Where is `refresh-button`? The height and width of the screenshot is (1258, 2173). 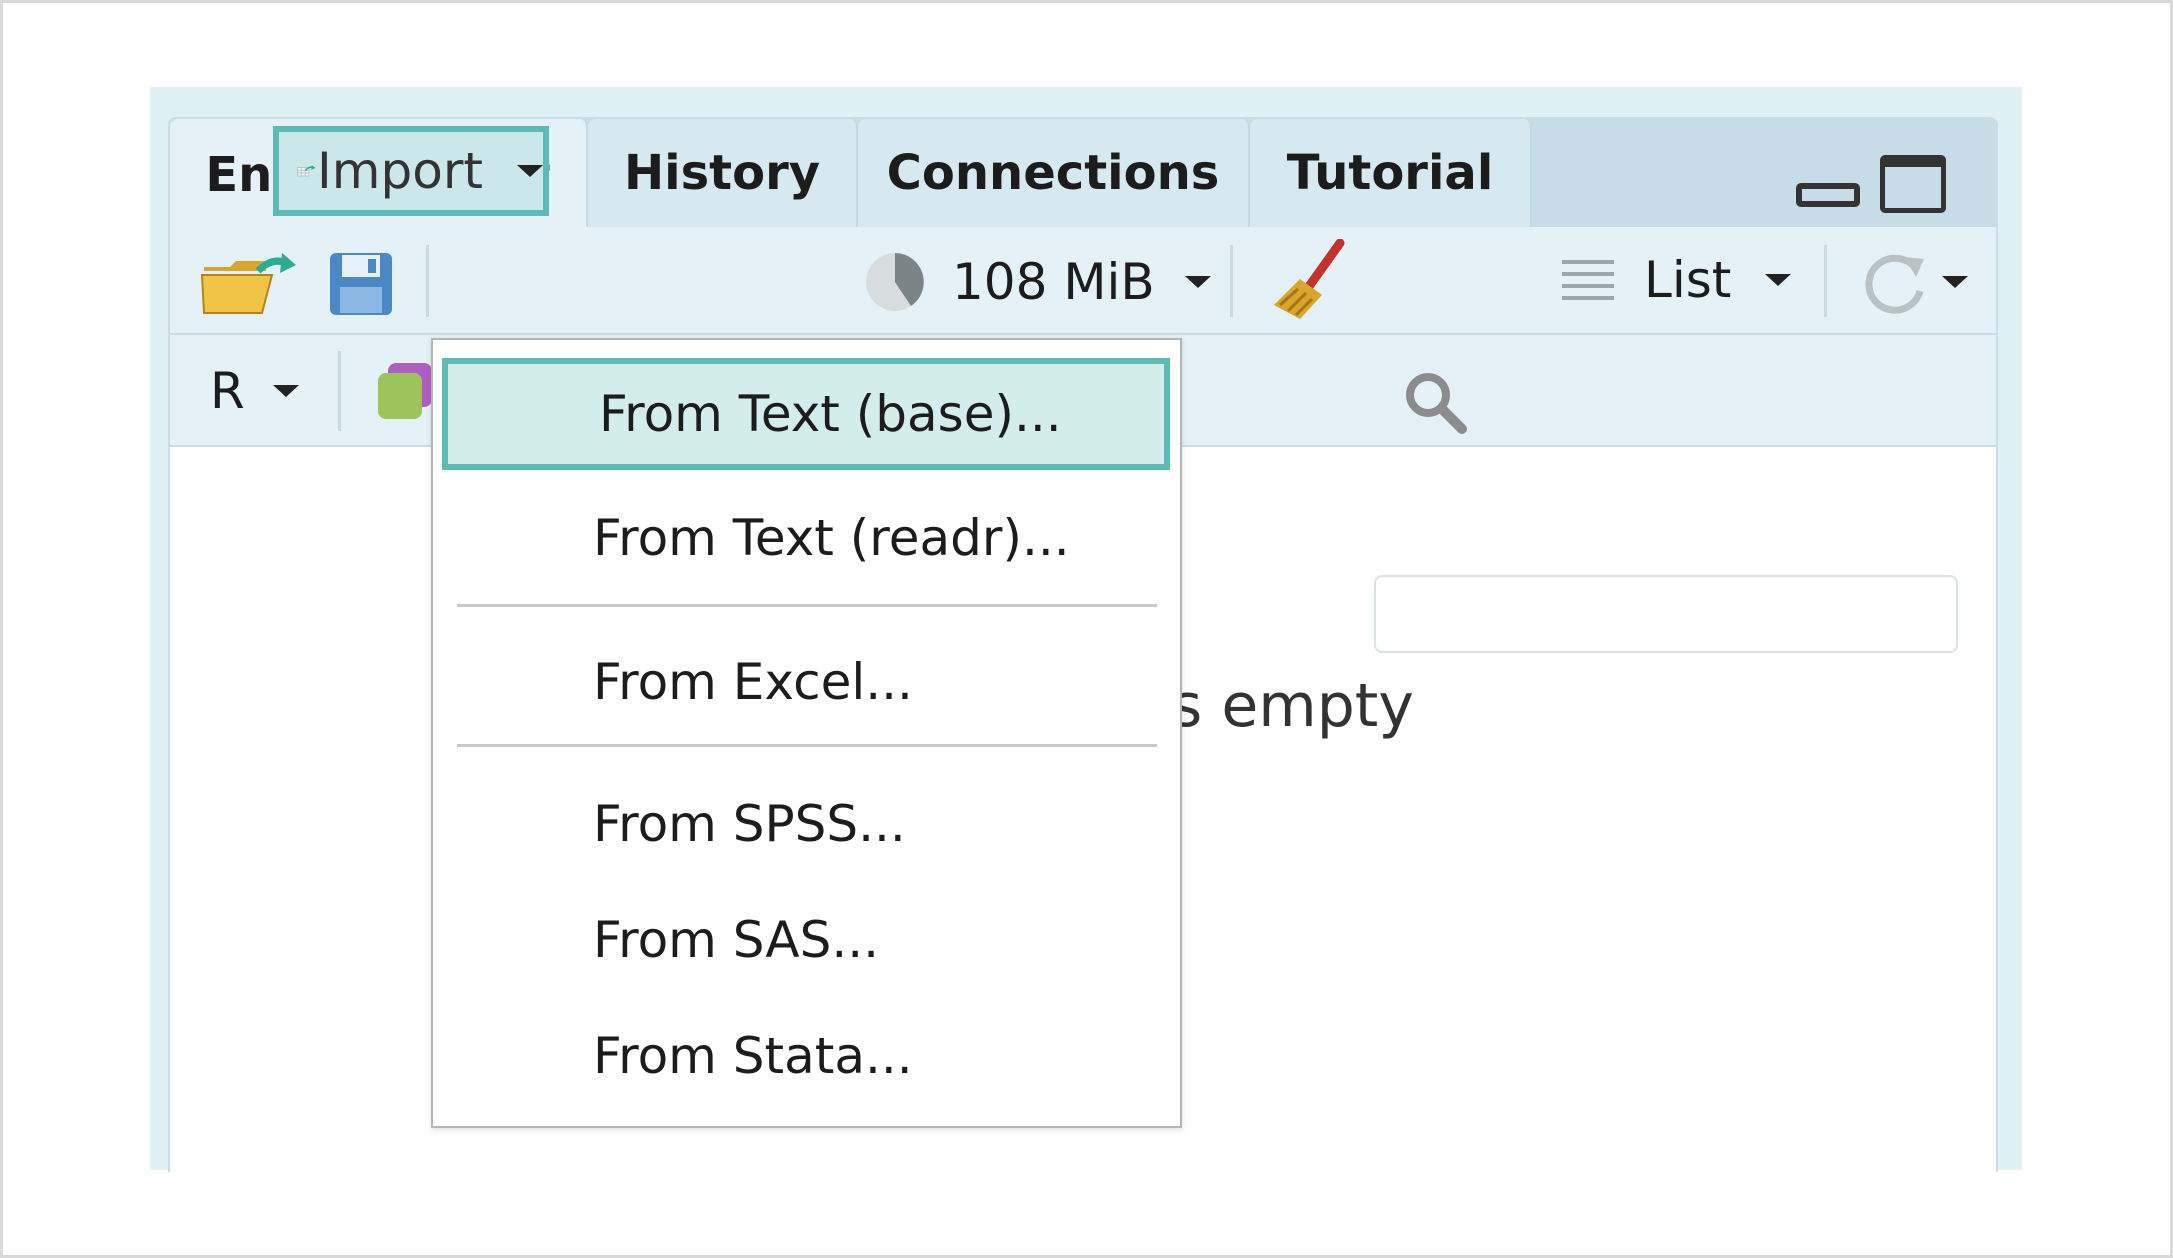 refresh-button is located at coordinates (1914, 282).